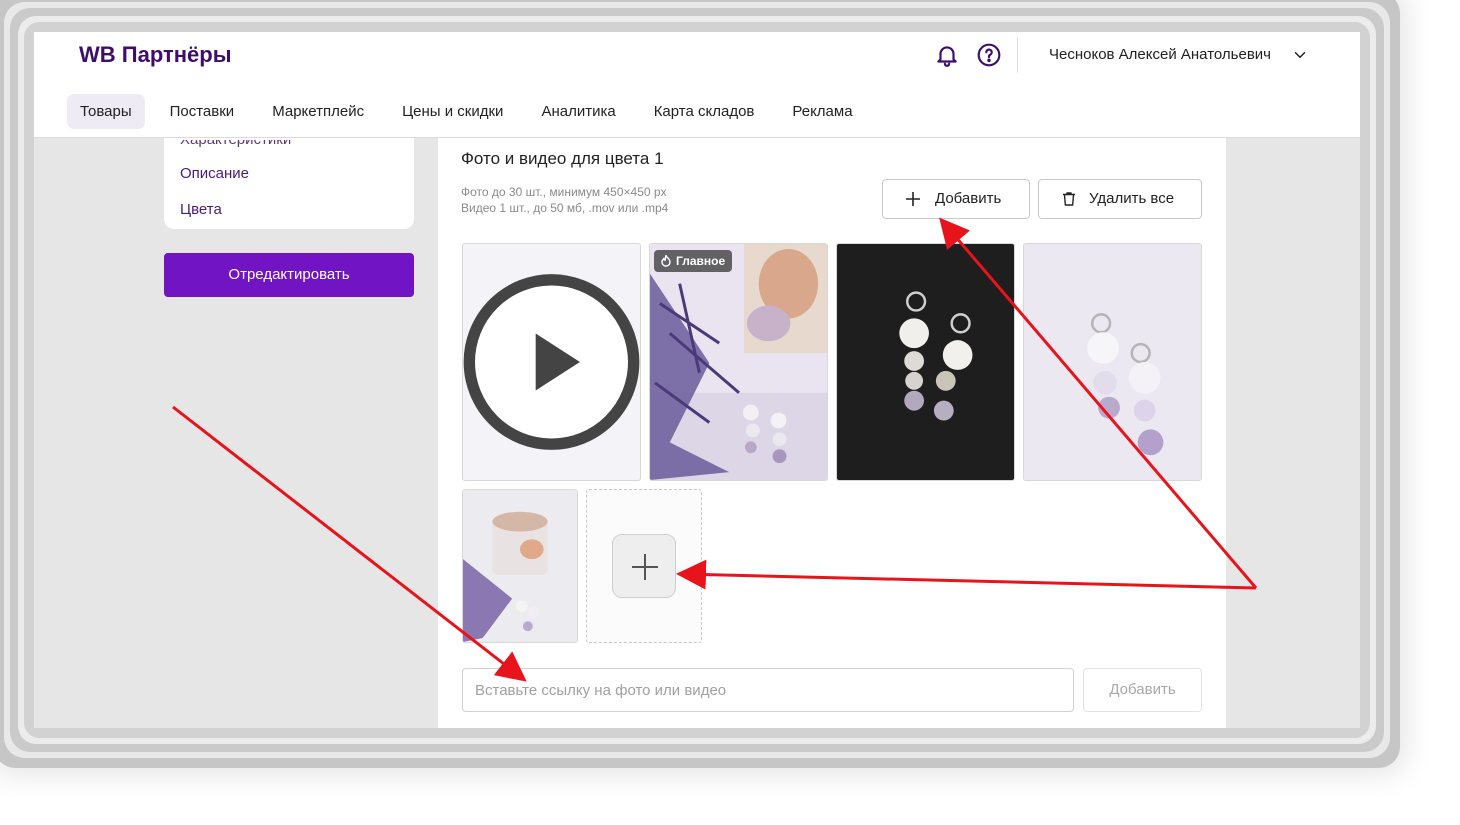  Describe the element at coordinates (947, 55) in the screenshot. I see `bell-icon` at that location.